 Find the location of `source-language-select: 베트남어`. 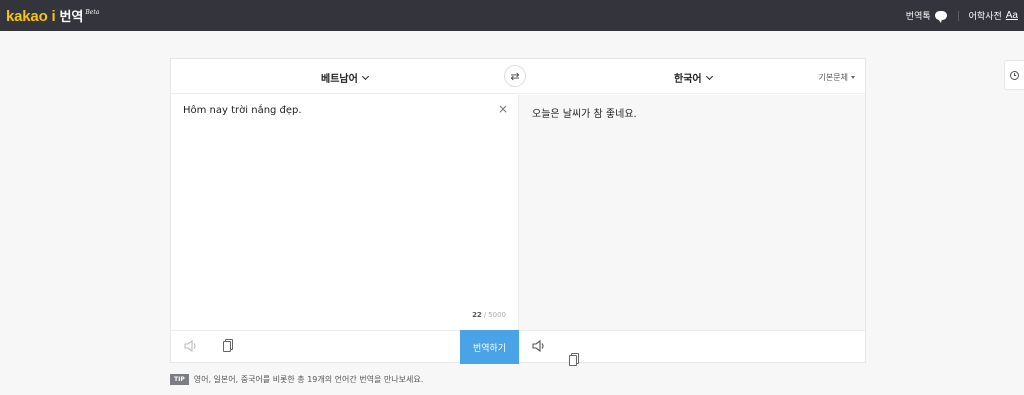

source-language-select: 베트남어 is located at coordinates (345, 77).